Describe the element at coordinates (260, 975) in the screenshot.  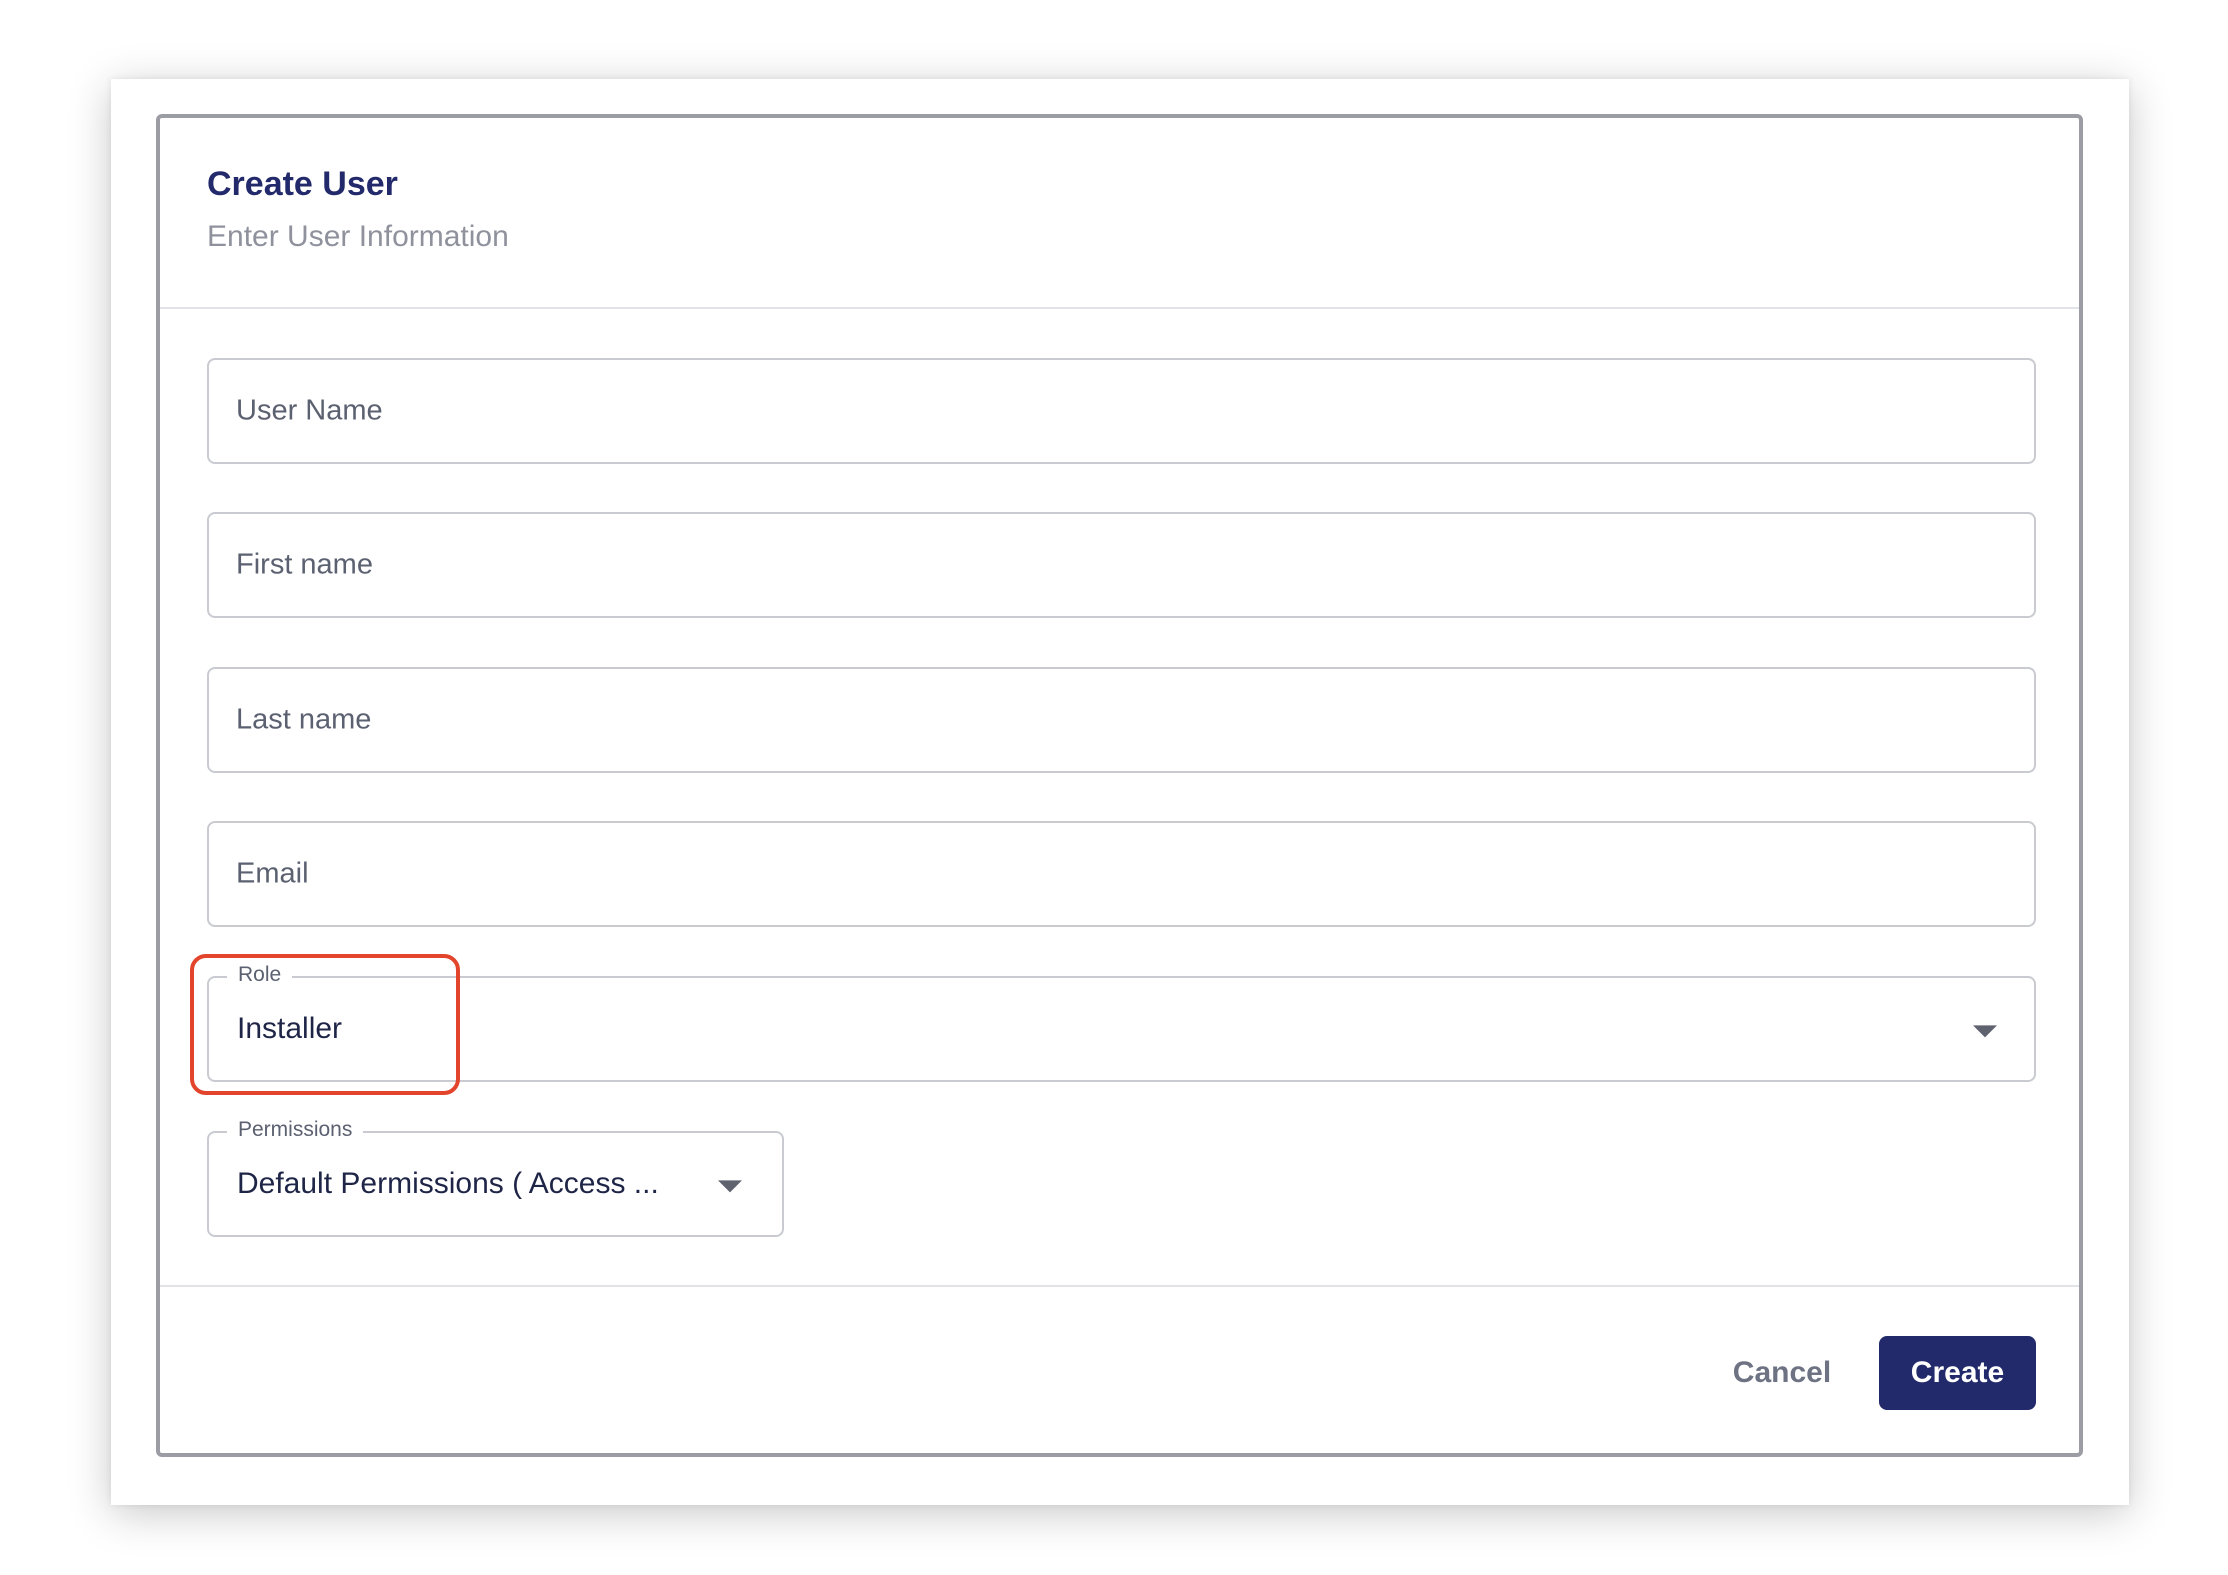
I see `role-label: Role` at that location.